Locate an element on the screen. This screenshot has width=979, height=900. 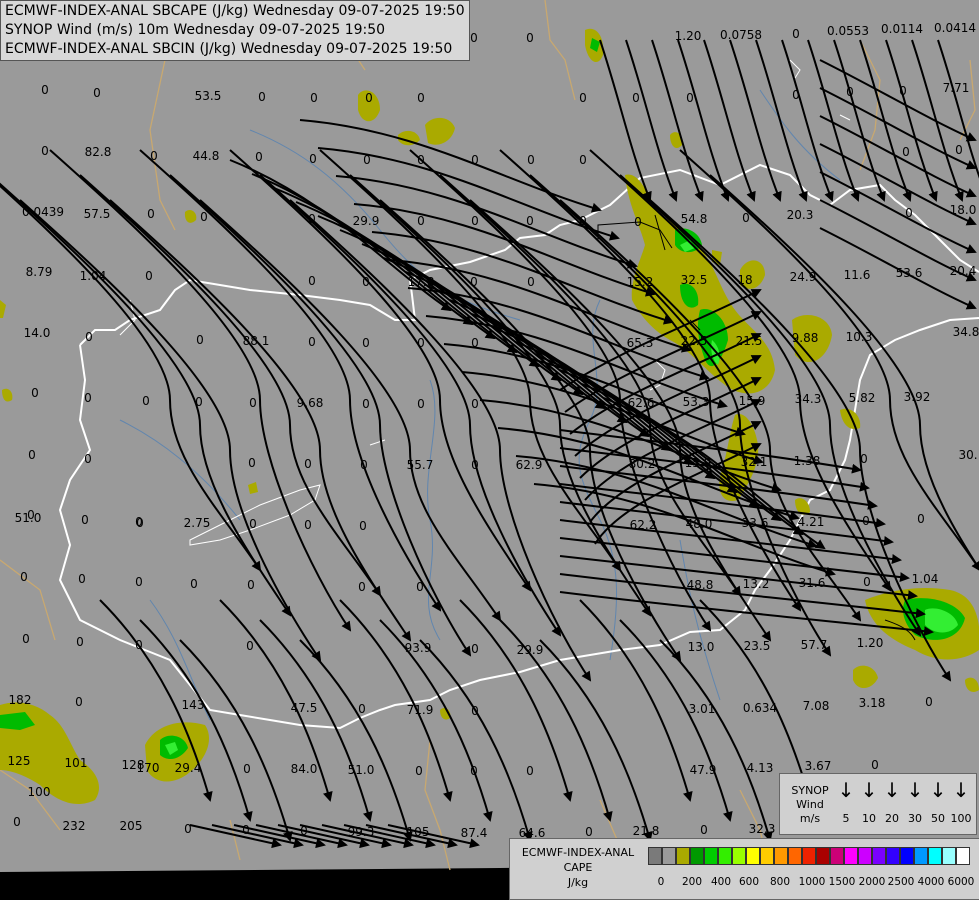
cape-value-label: 9.88 is located at coordinates (805, 338).